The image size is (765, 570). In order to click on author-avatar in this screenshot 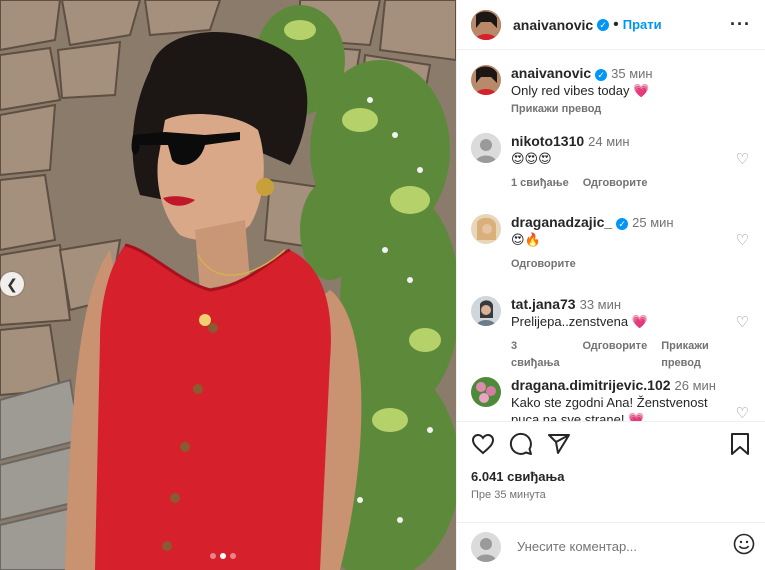, I will do `click(486, 24)`.